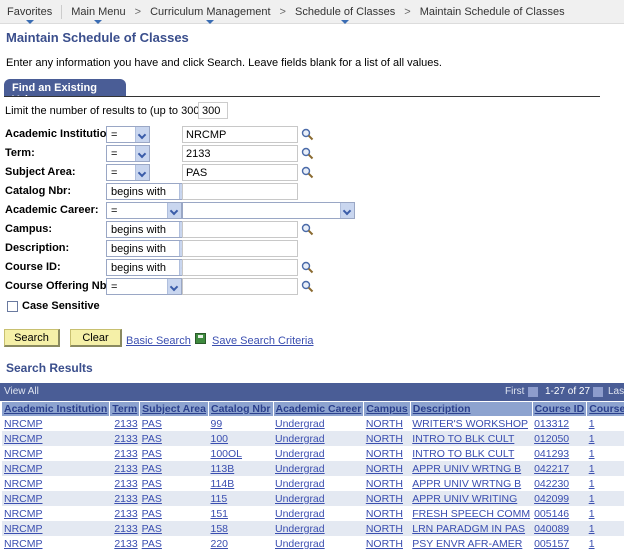 This screenshot has width=624, height=551. I want to click on cell-link-catalog: 220, so click(219, 544).